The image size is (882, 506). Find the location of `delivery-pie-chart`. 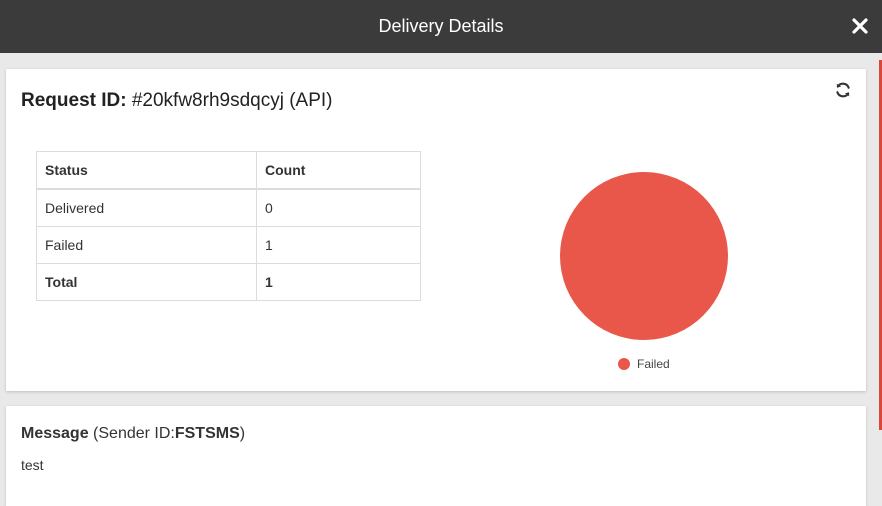

delivery-pie-chart is located at coordinates (644, 256).